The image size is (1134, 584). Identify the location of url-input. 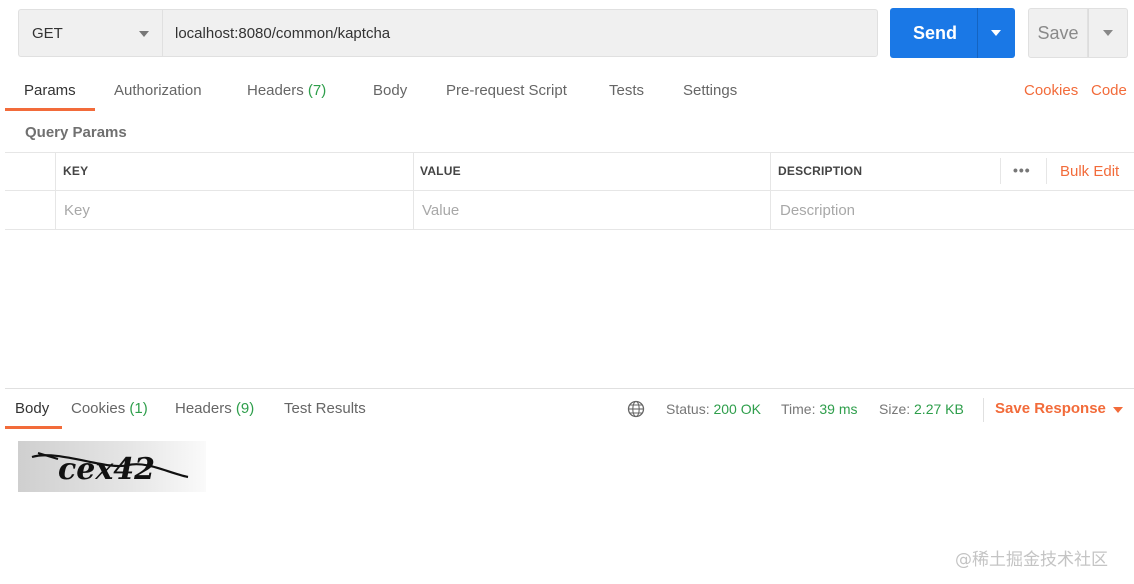
(520, 33).